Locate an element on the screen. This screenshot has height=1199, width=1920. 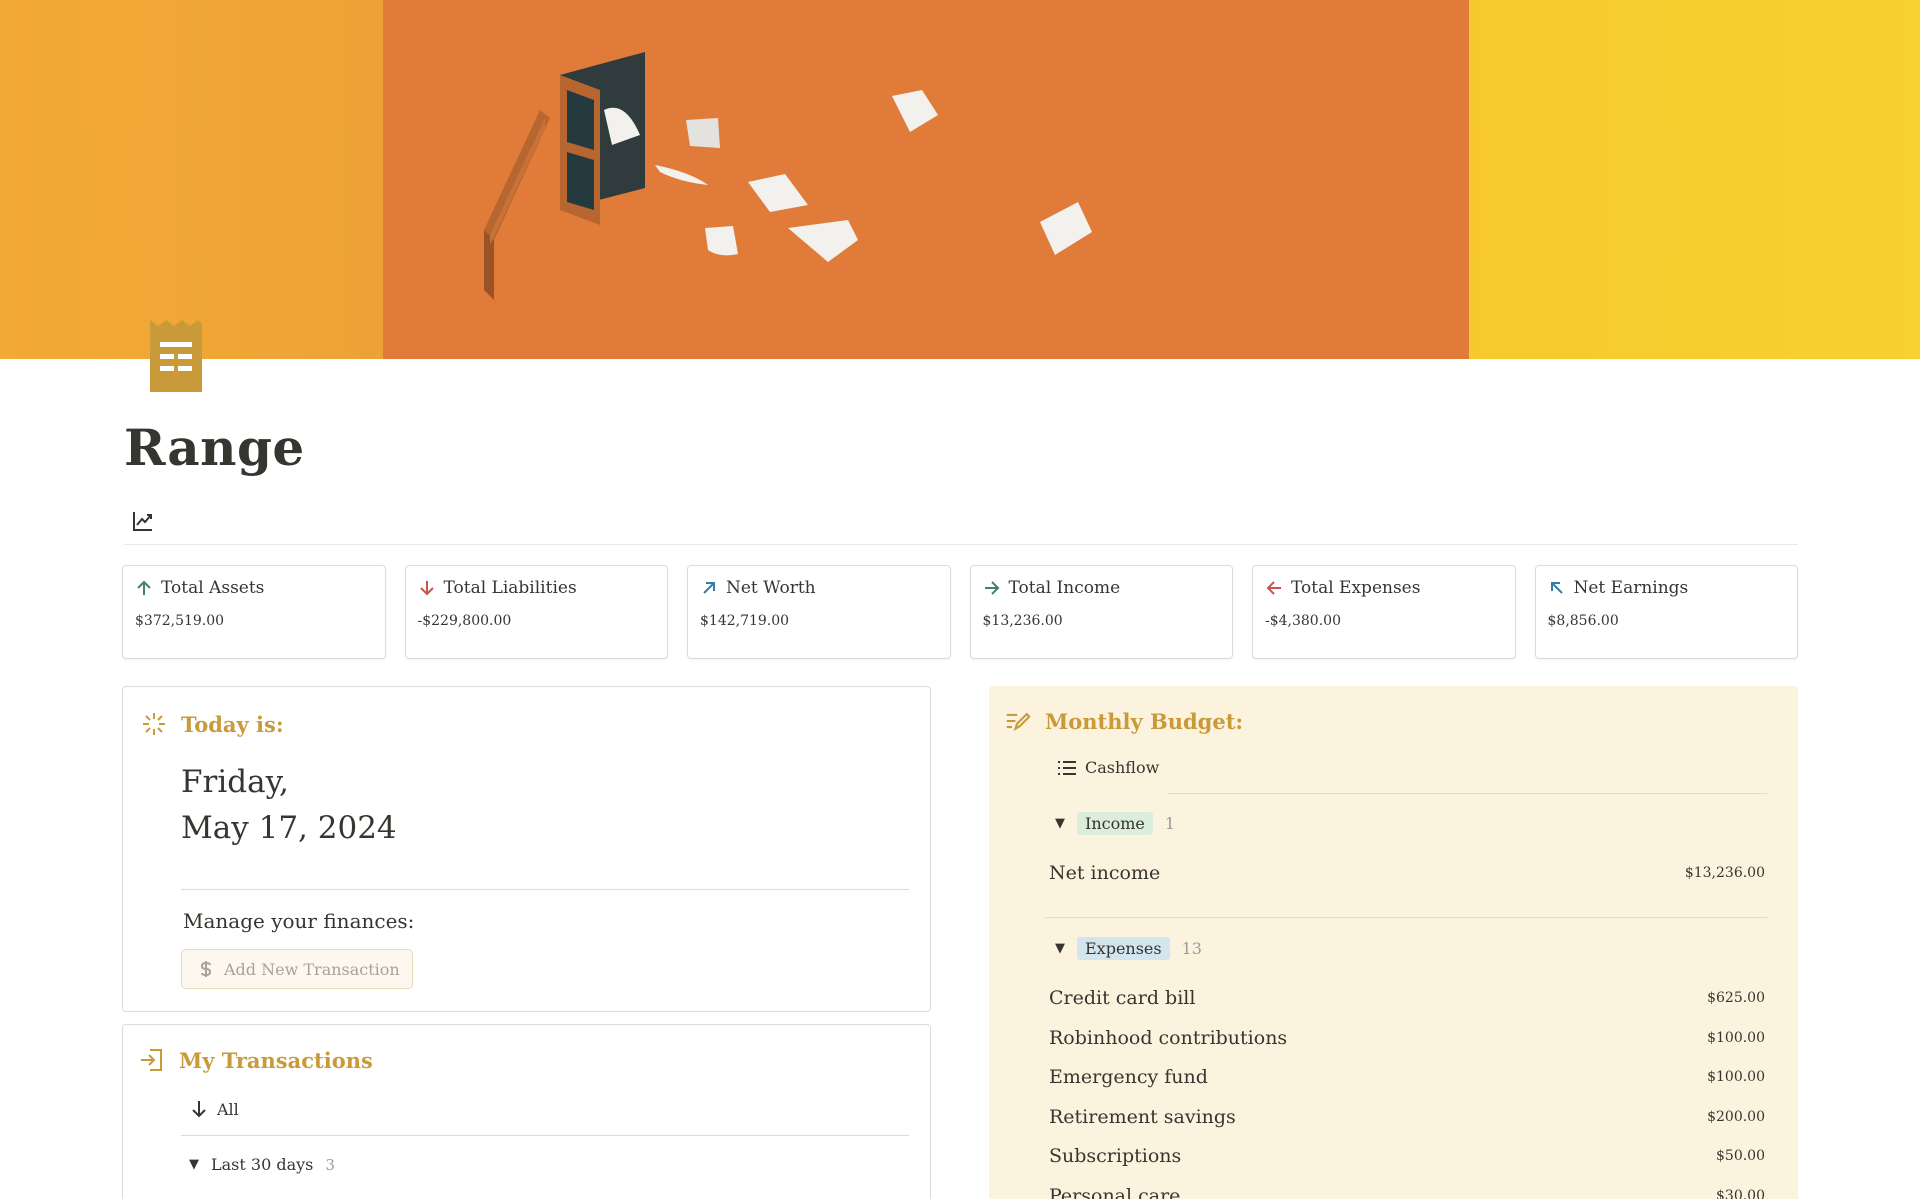
list-item: Personal care $30.00 is located at coordinates (1407, 1192).